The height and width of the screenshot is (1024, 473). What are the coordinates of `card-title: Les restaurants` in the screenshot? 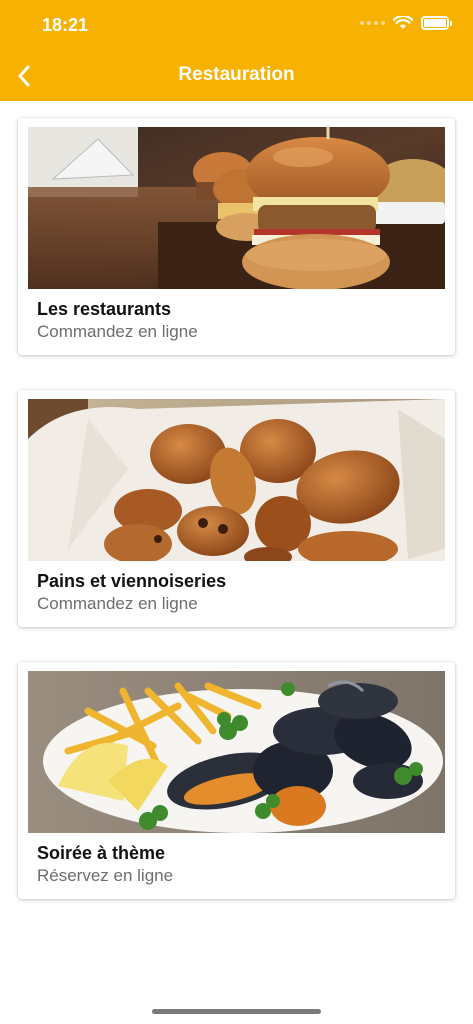 It's located at (104, 309).